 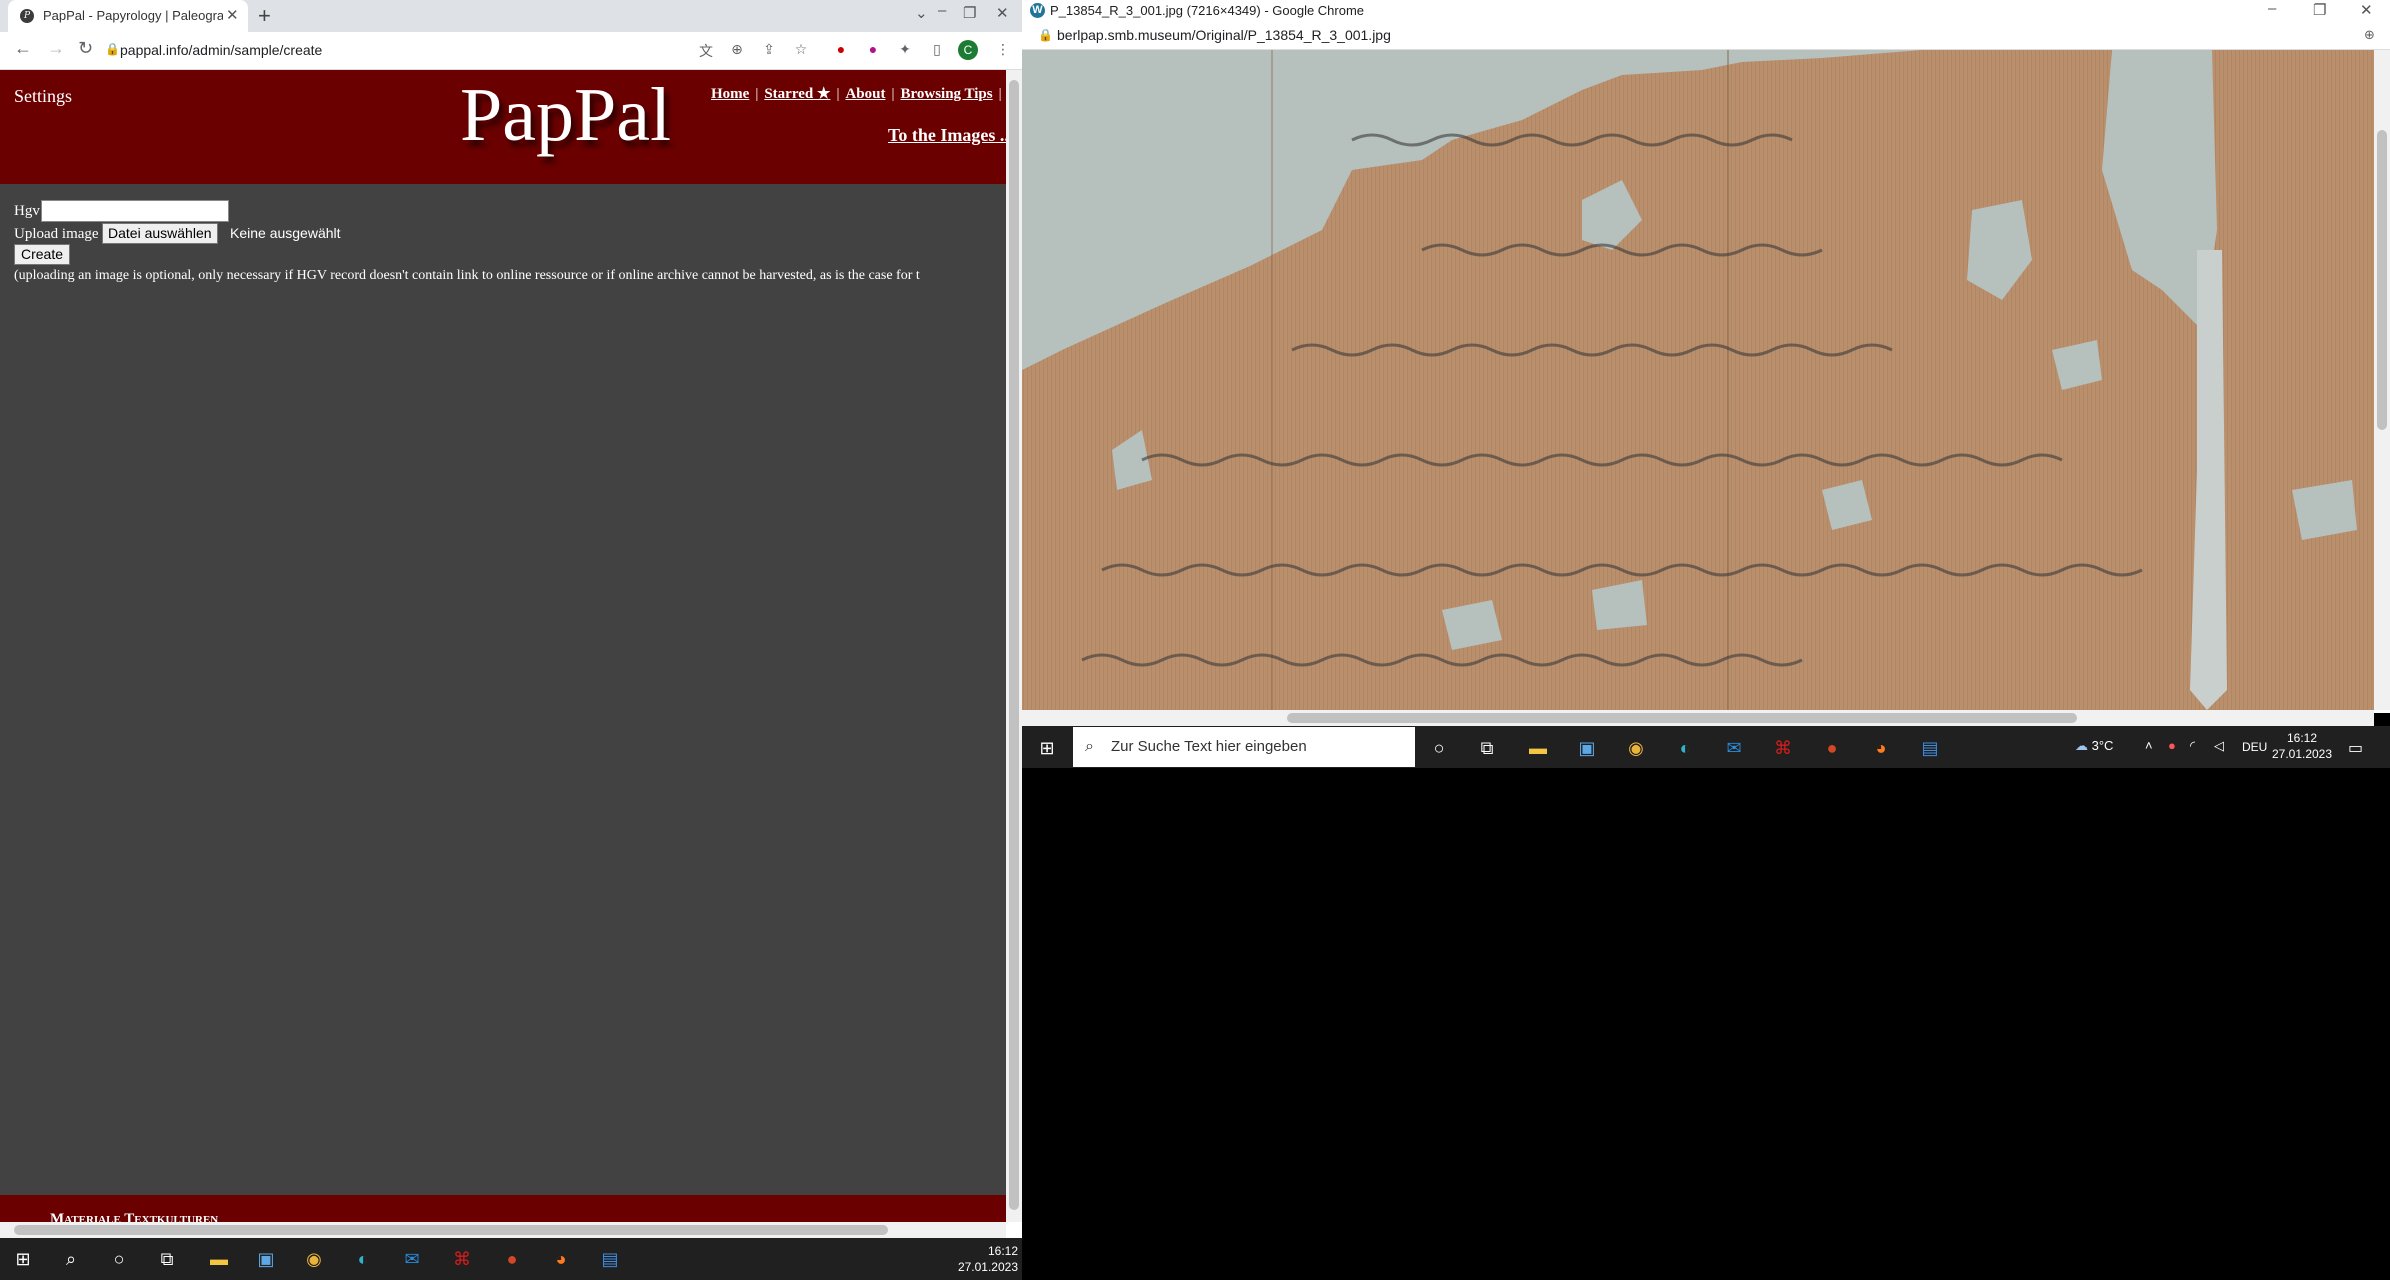 I want to click on footer-title: Materiale Textkulturen, so click(x=134, y=1216).